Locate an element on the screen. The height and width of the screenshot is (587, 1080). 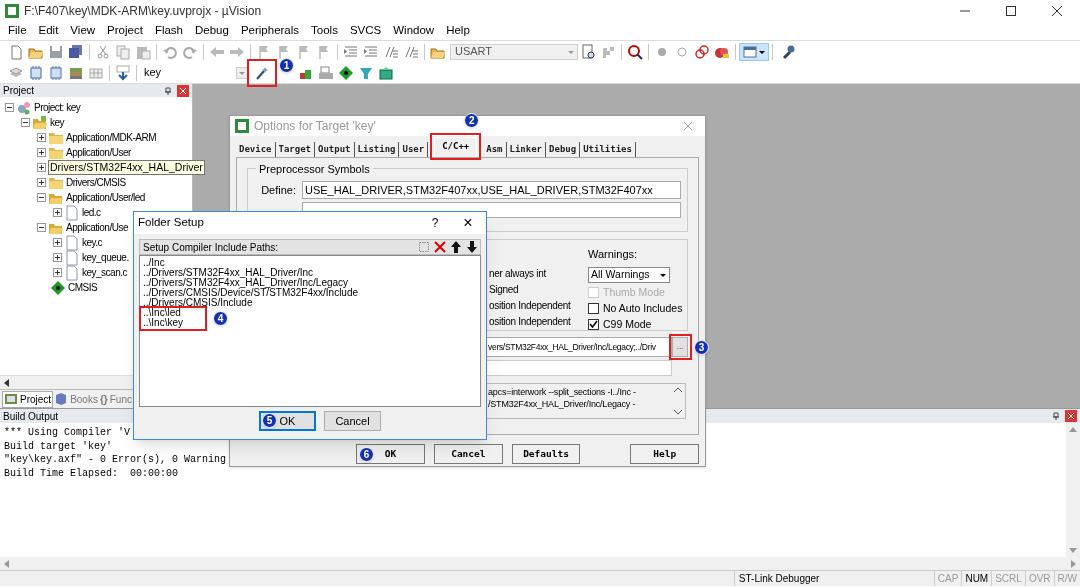
menu-item: Help is located at coordinates (458, 31).